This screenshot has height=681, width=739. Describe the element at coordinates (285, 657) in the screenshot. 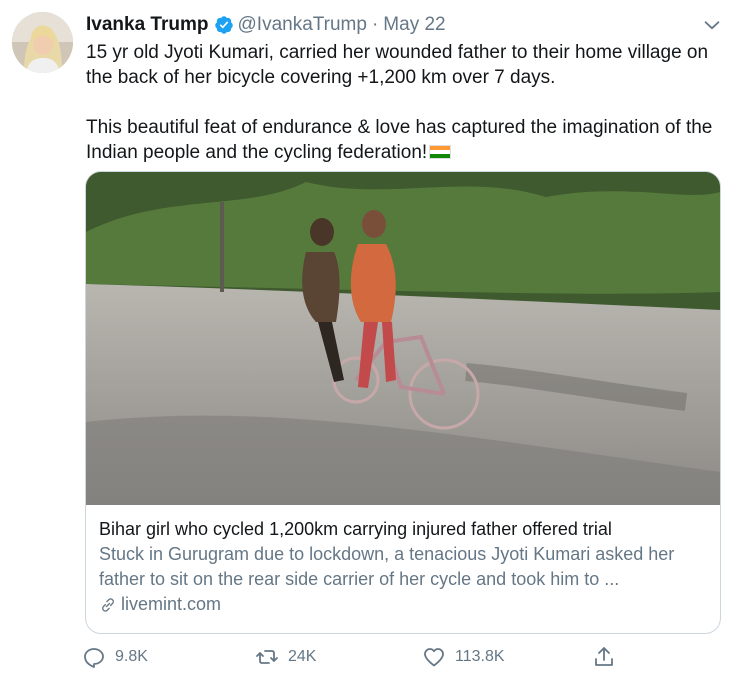

I see `retweet-button: 24K` at that location.